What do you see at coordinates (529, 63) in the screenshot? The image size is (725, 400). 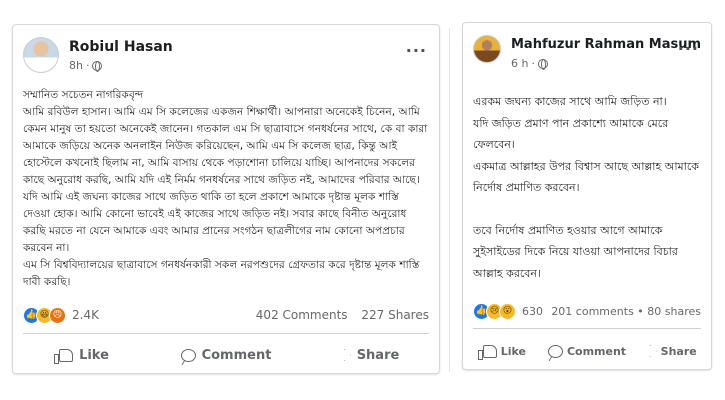 I see `post-meta: 6 h ·` at bounding box center [529, 63].